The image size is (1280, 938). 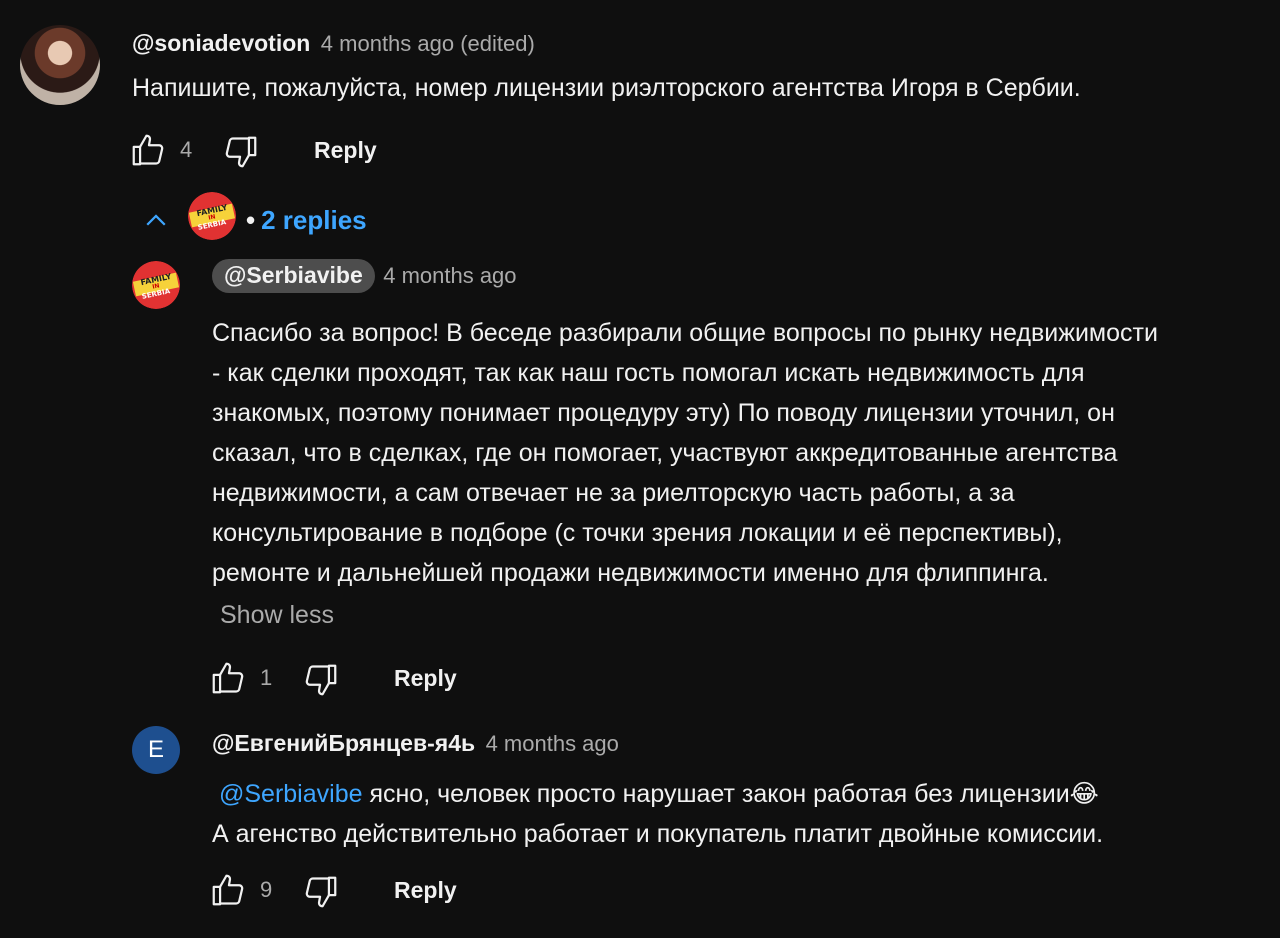 What do you see at coordinates (156, 285) in the screenshot?
I see `channel-avatar: FAMILY IN SERBIA` at bounding box center [156, 285].